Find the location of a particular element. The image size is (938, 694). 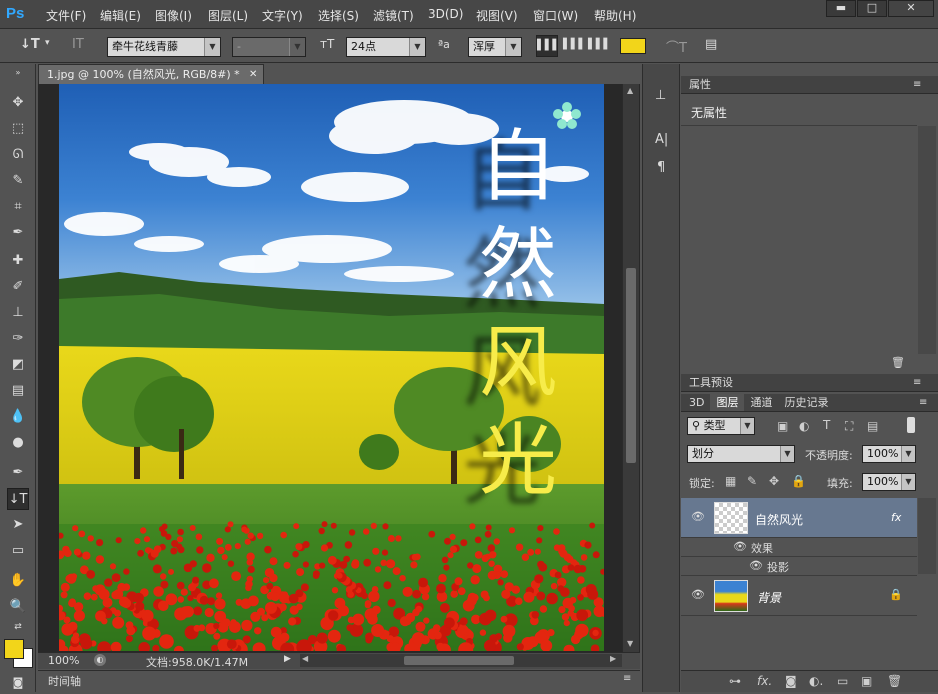

new-adjustment-icon: ◐. is located at coordinates (816, 681).